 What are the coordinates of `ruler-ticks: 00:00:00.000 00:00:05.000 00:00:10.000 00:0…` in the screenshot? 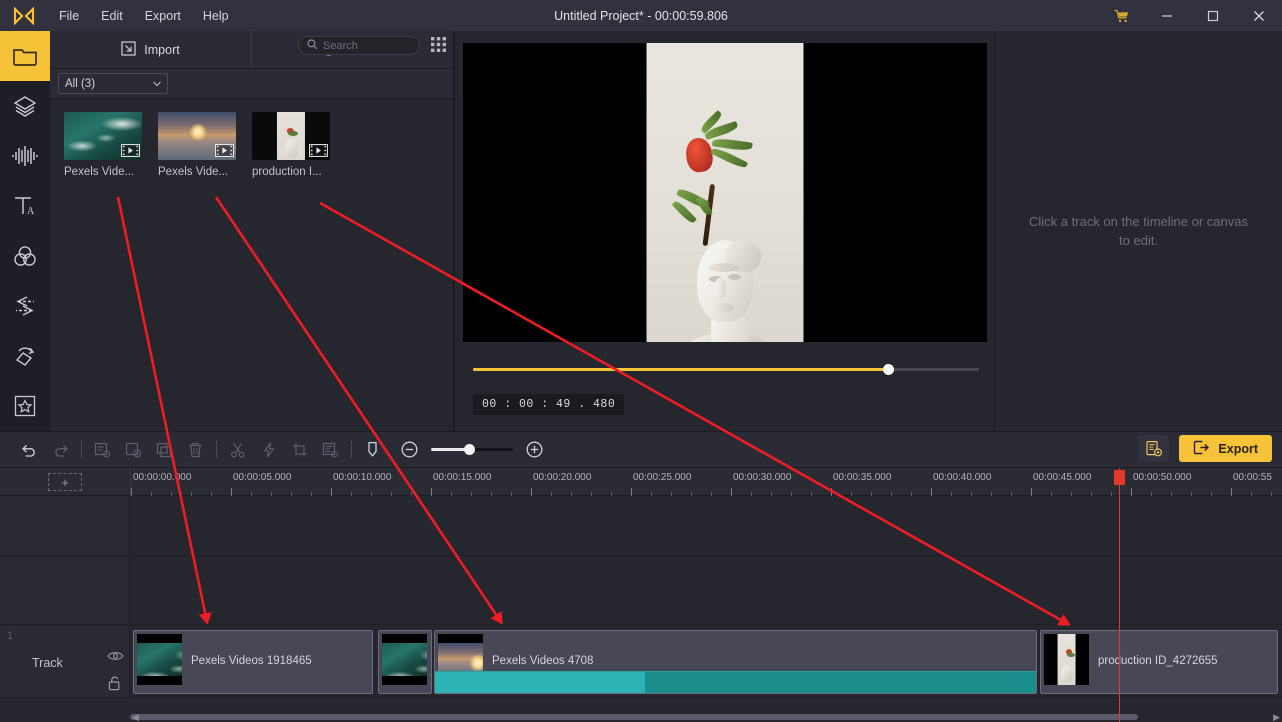 It's located at (706, 482).